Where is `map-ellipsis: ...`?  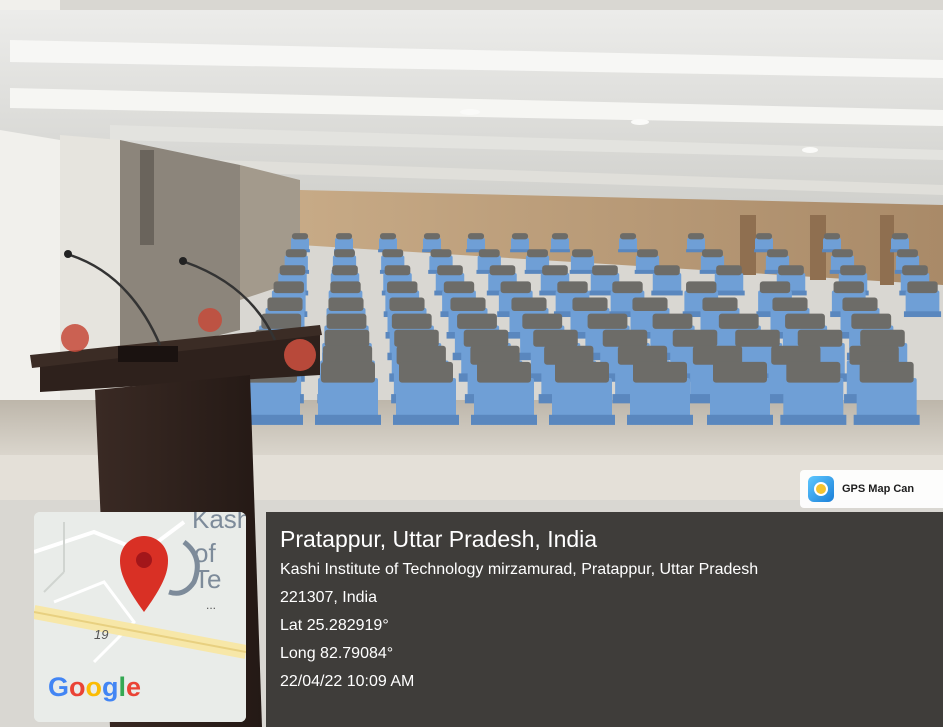
map-ellipsis: ... is located at coordinates (211, 605).